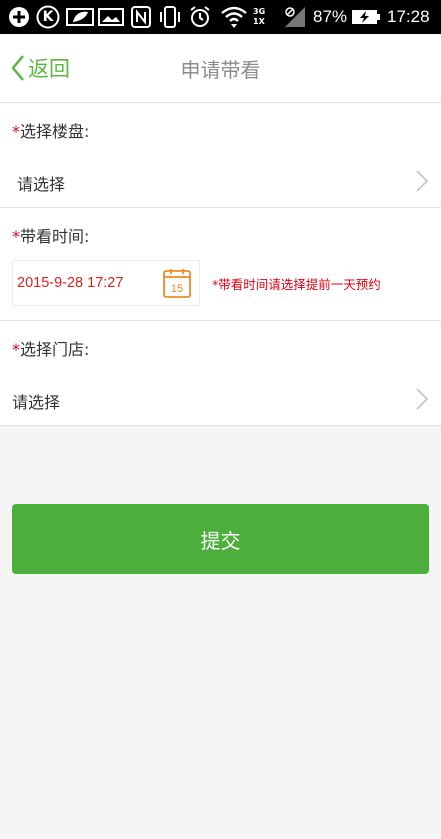  What do you see at coordinates (220, 347) in the screenshot?
I see `store-label-row: *选择门店:` at bounding box center [220, 347].